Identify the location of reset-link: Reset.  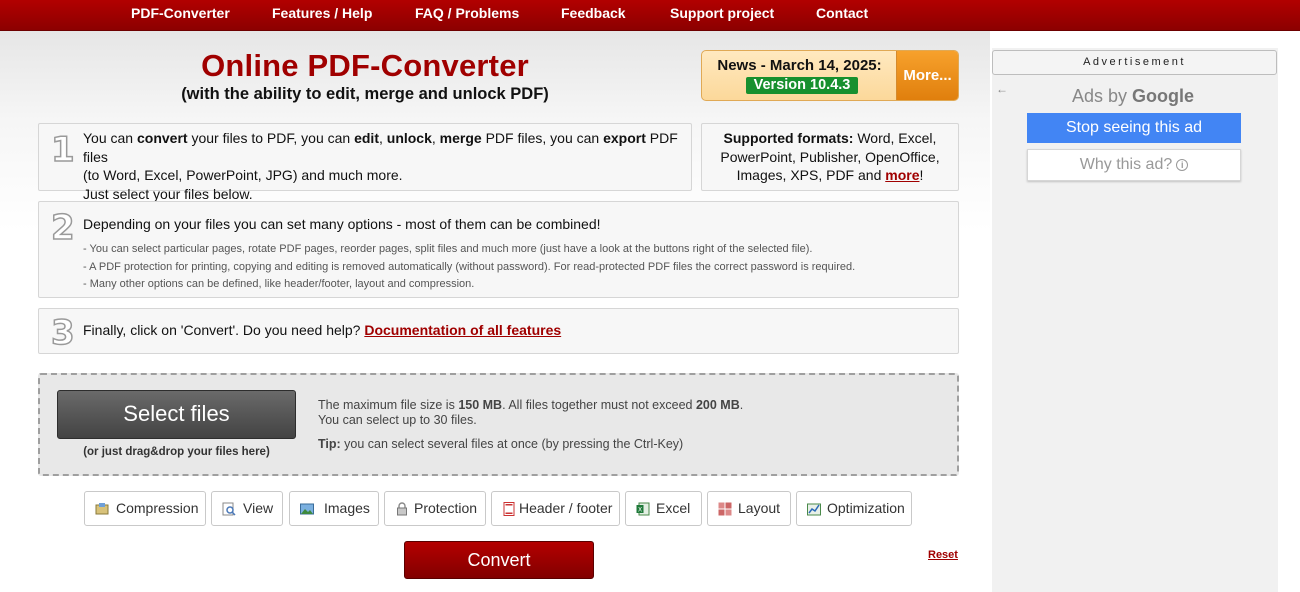
(943, 555).